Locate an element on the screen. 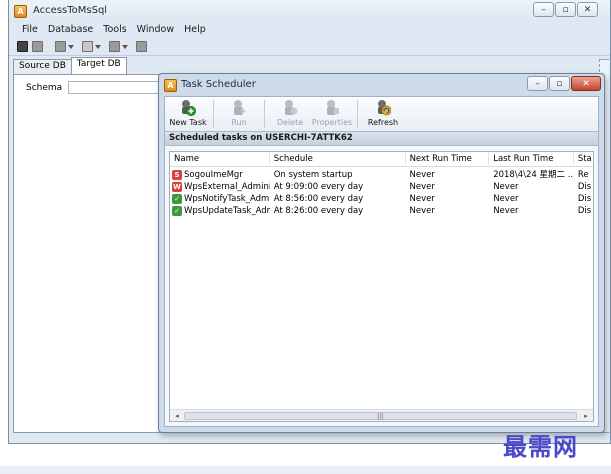 The width and height of the screenshot is (611, 474). scroll-left-icon: ◂ is located at coordinates (177, 416).